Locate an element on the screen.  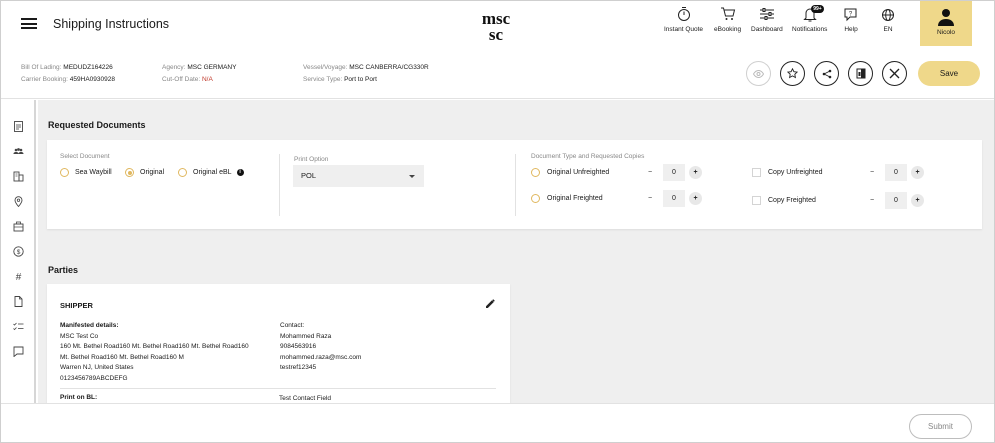
nav-language: EN is located at coordinates (888, 19).